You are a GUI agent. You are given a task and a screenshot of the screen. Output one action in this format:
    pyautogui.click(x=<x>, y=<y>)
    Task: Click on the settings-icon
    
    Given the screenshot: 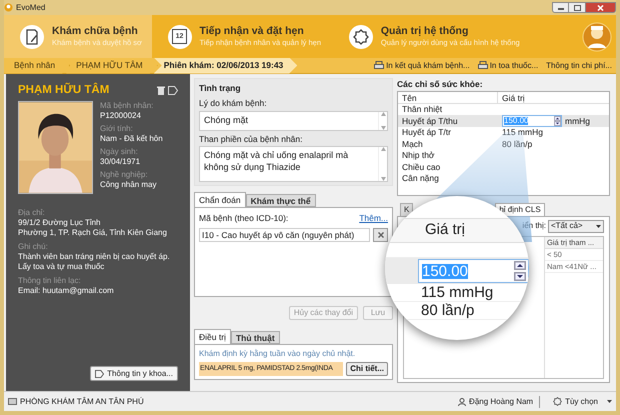 What is the action you would take?
    pyautogui.click(x=557, y=401)
    